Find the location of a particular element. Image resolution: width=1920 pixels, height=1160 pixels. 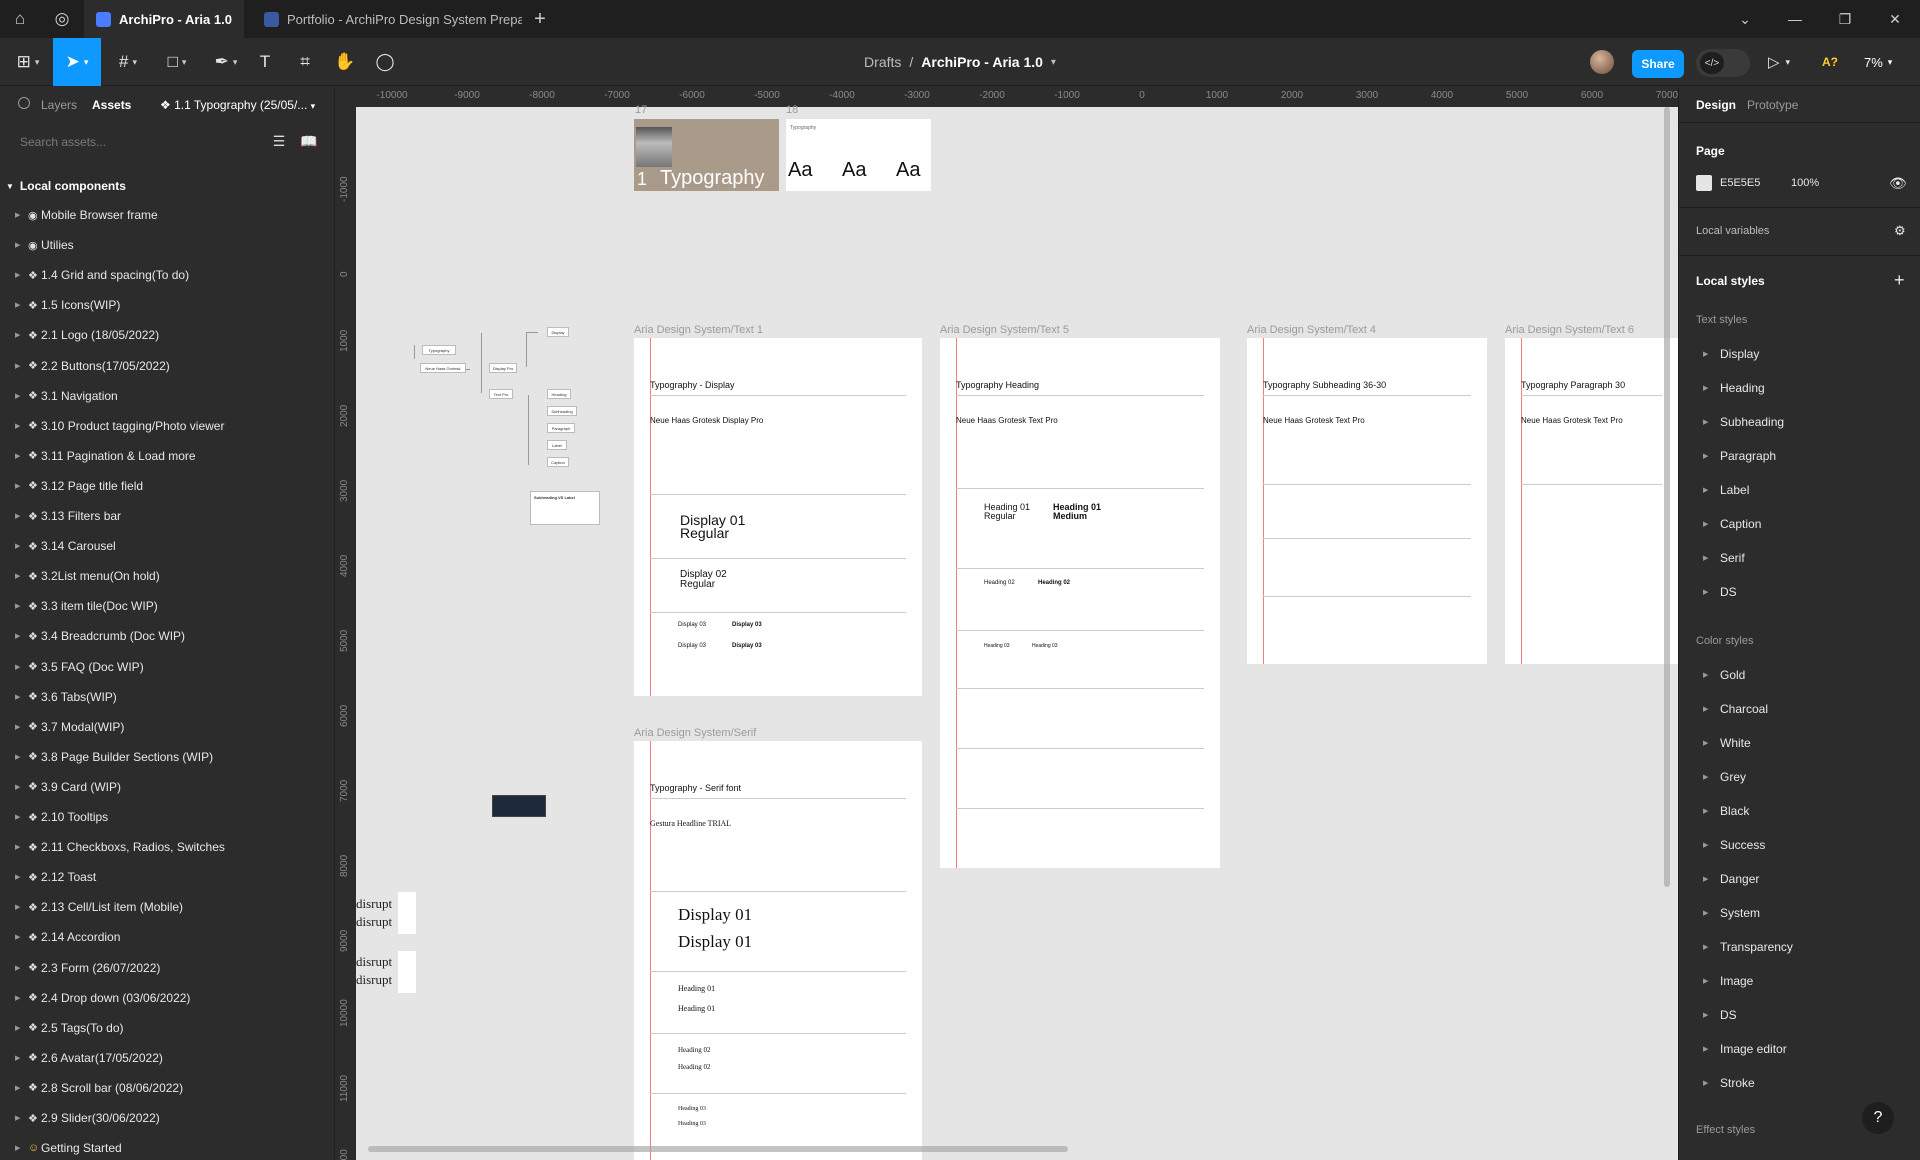

component-list-item: ▶ ❖ 2.4 Drop down (03/06/2022) is located at coordinates (167, 998).